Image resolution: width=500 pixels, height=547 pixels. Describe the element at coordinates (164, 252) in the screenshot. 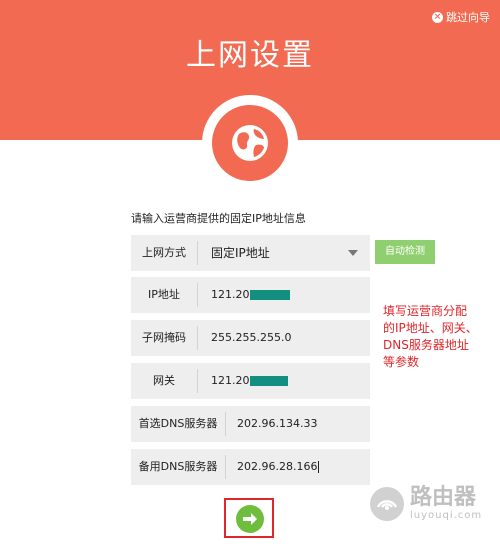

I see `connection-mode-label: 上网方式` at that location.